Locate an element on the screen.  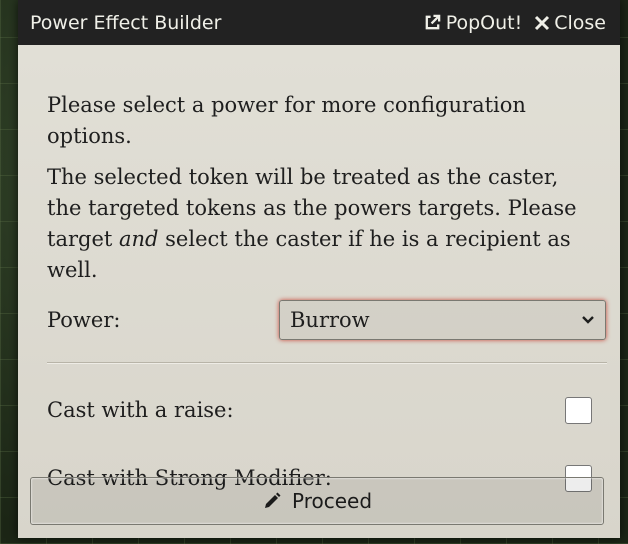
emphasis-and: and is located at coordinates (138, 239).